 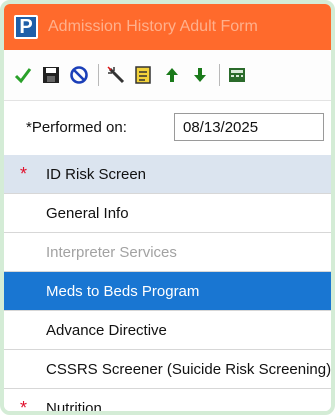 What do you see at coordinates (76, 127) in the screenshot?
I see `performed-on-label: *Performed on:` at bounding box center [76, 127].